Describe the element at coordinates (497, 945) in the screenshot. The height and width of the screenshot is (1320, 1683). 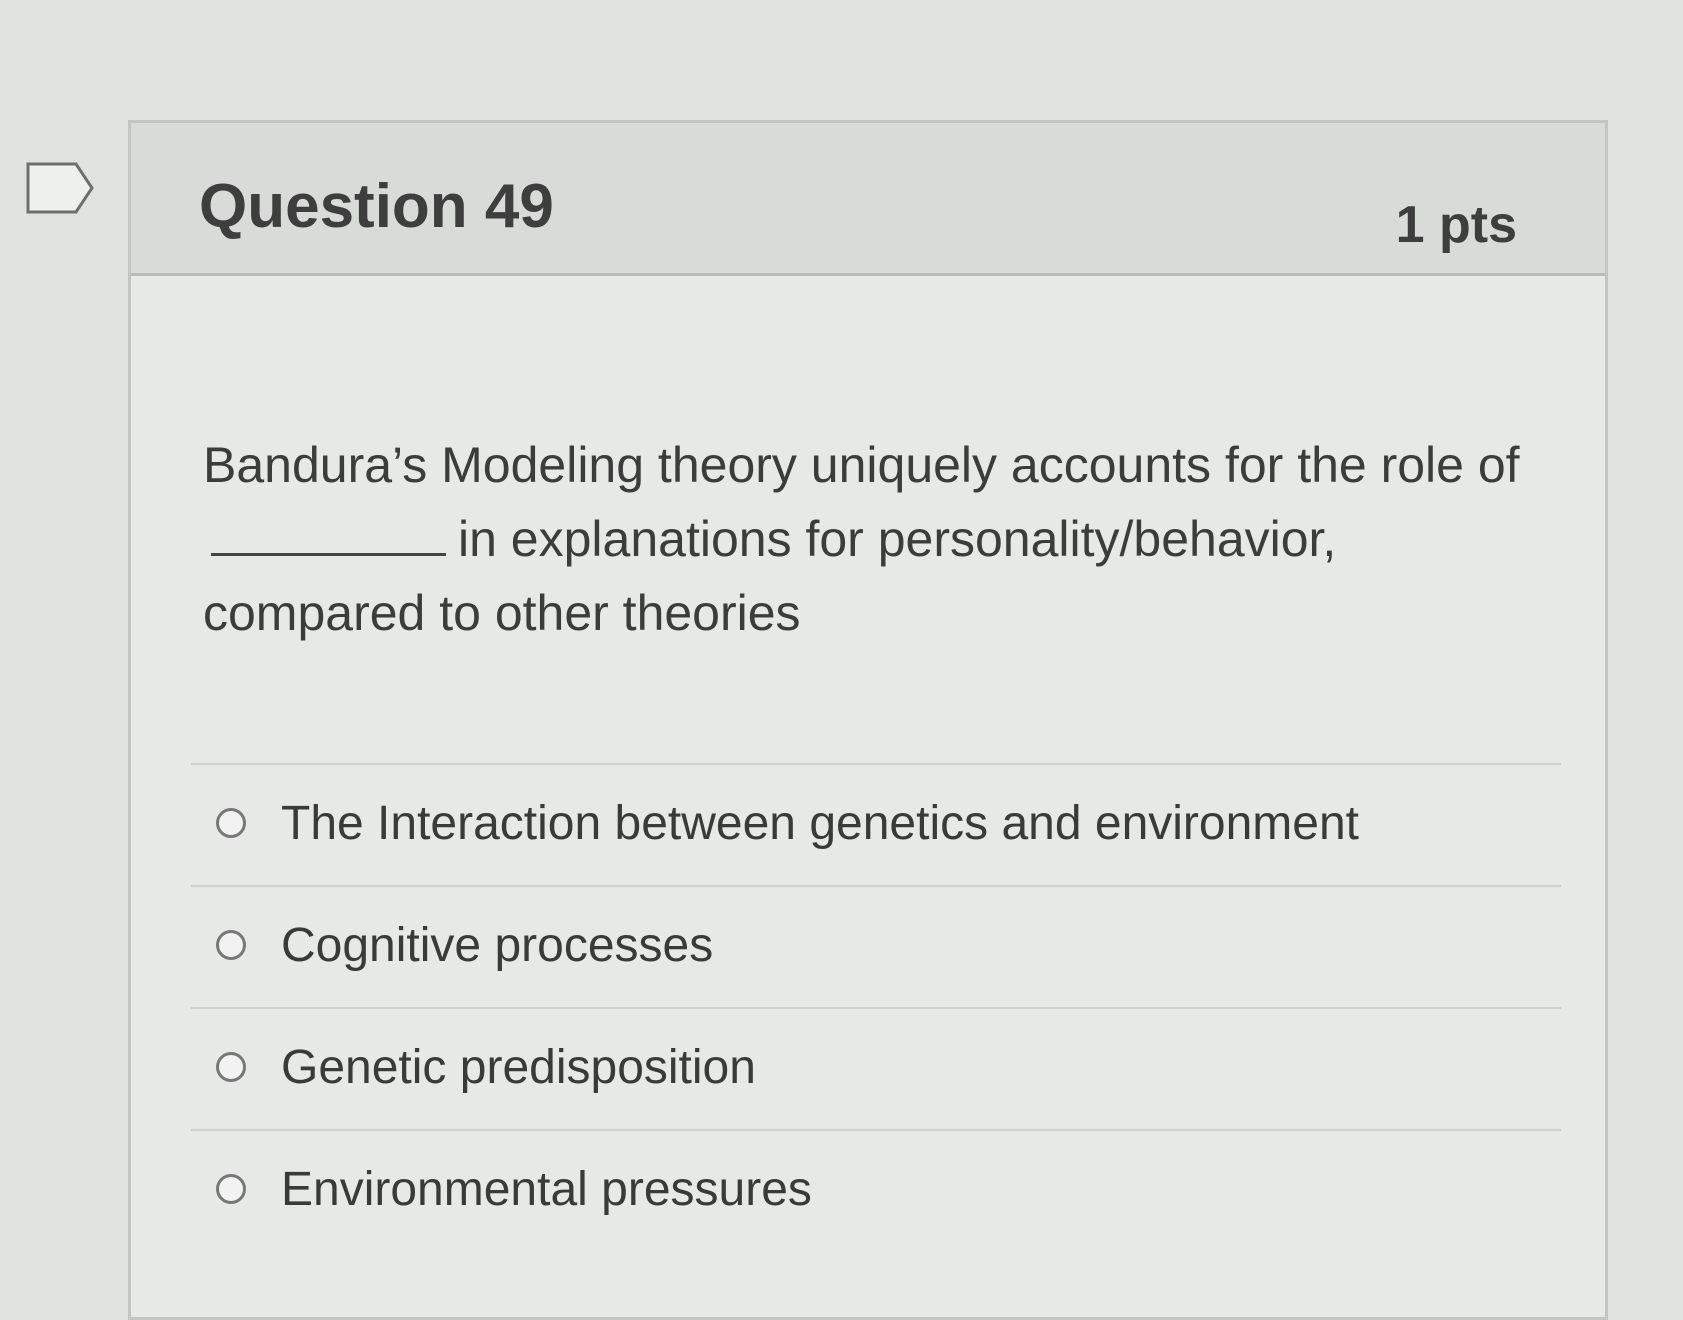
I see `answer-label: Cognitive processes` at that location.